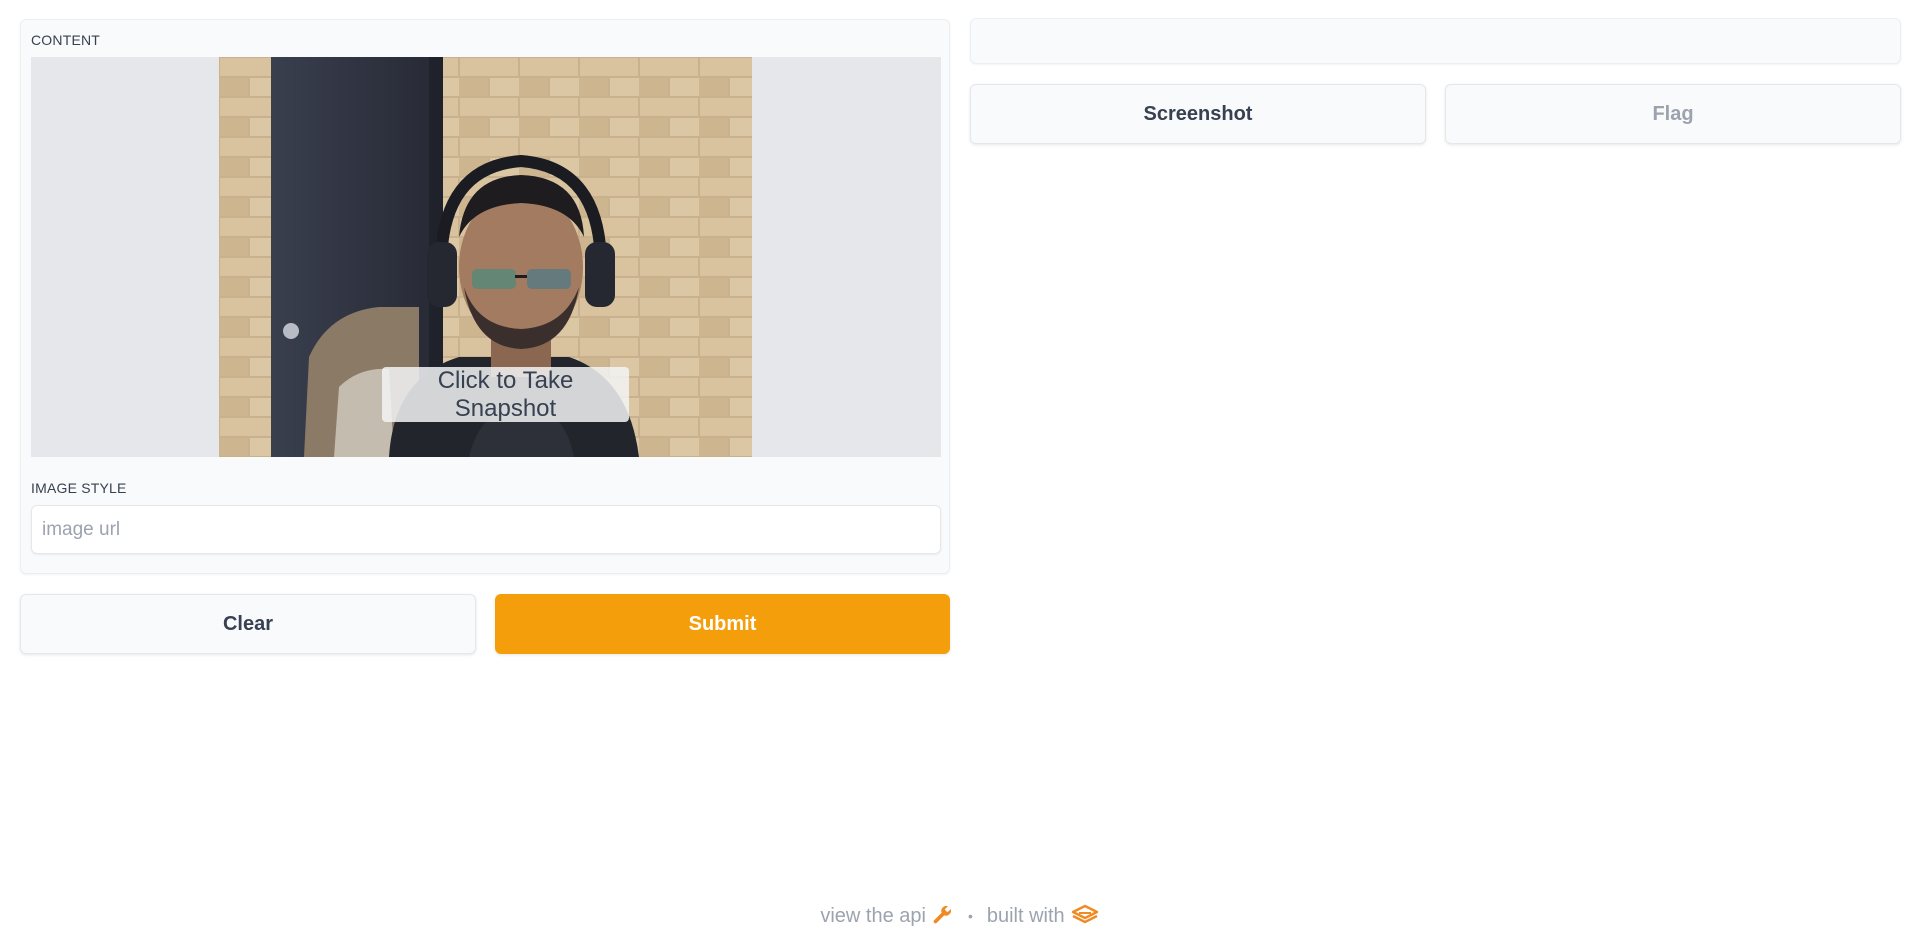 This screenshot has height=935, width=1919. Describe the element at coordinates (959, 916) in the screenshot. I see `footer: view the api • built with` at that location.